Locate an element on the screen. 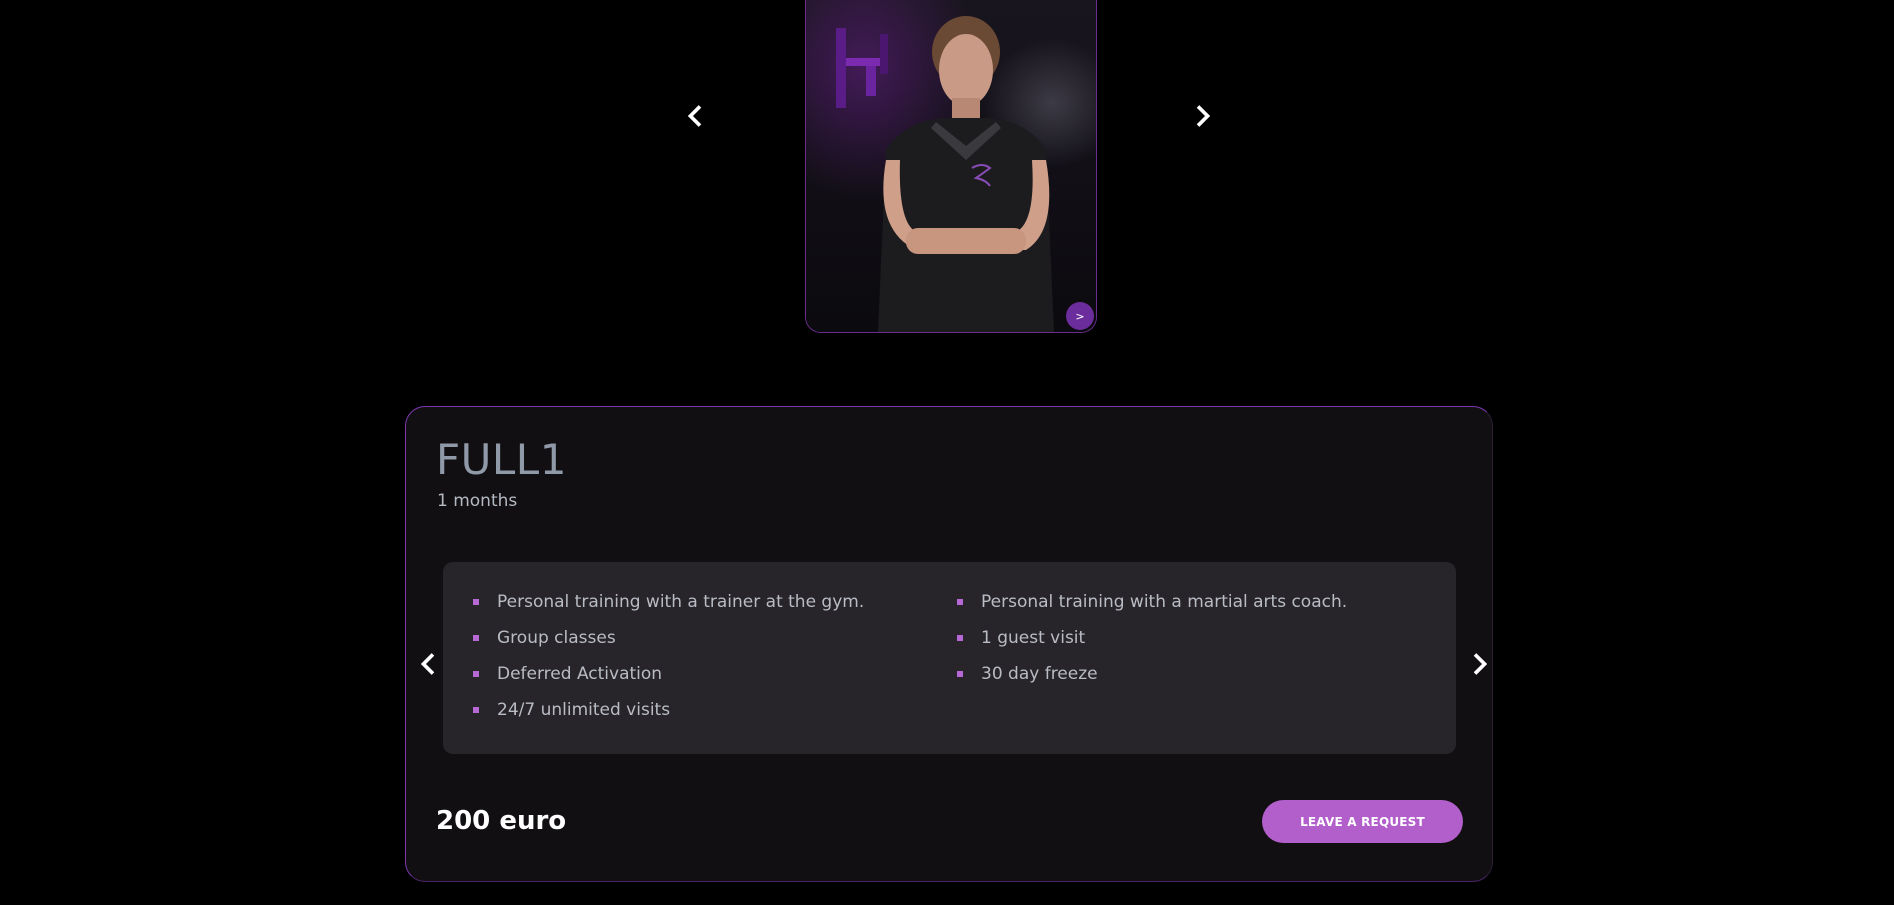 The height and width of the screenshot is (905, 1894). feature-item: Deferred Activation is located at coordinates (668, 680).